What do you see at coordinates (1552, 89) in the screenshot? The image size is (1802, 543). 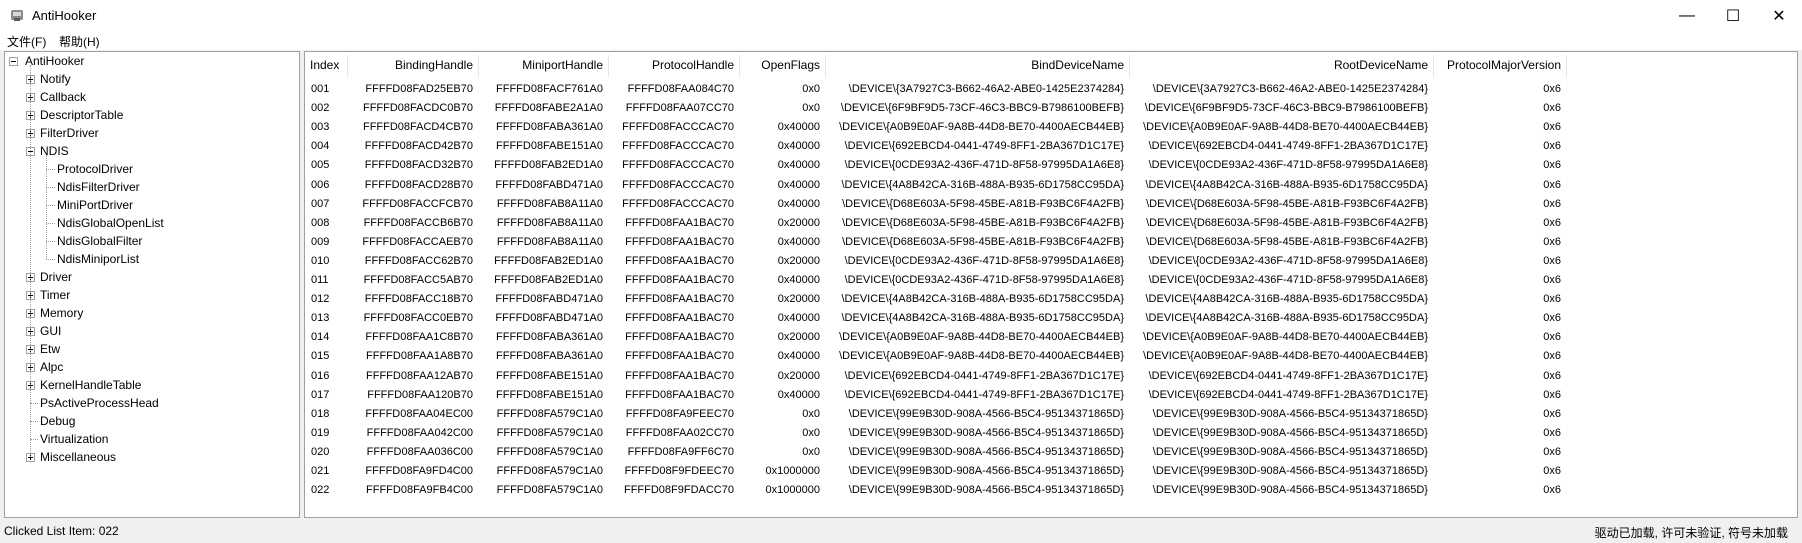 I see `cell-protocol-major-version: 0x6` at bounding box center [1552, 89].